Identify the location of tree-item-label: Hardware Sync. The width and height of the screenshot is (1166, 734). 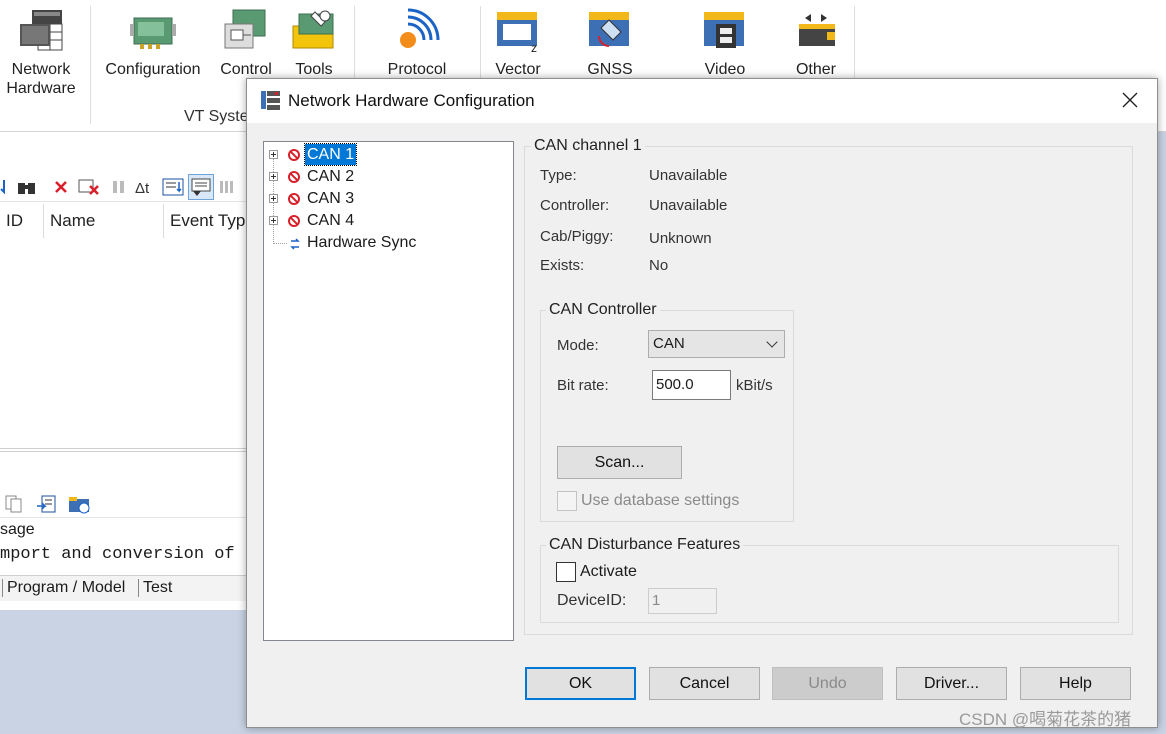
(362, 242).